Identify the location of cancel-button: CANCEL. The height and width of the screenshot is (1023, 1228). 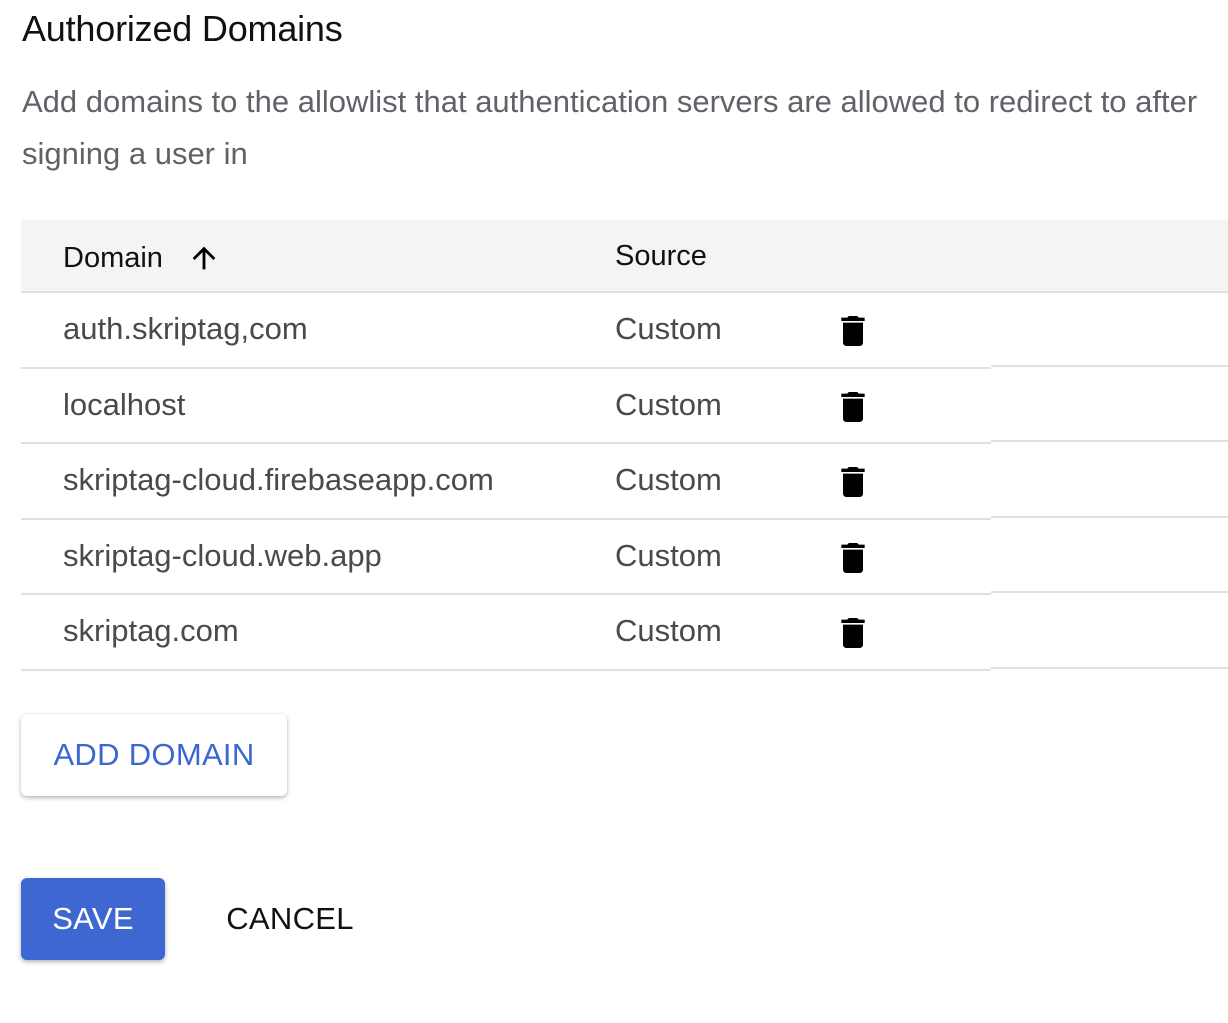
(290, 919).